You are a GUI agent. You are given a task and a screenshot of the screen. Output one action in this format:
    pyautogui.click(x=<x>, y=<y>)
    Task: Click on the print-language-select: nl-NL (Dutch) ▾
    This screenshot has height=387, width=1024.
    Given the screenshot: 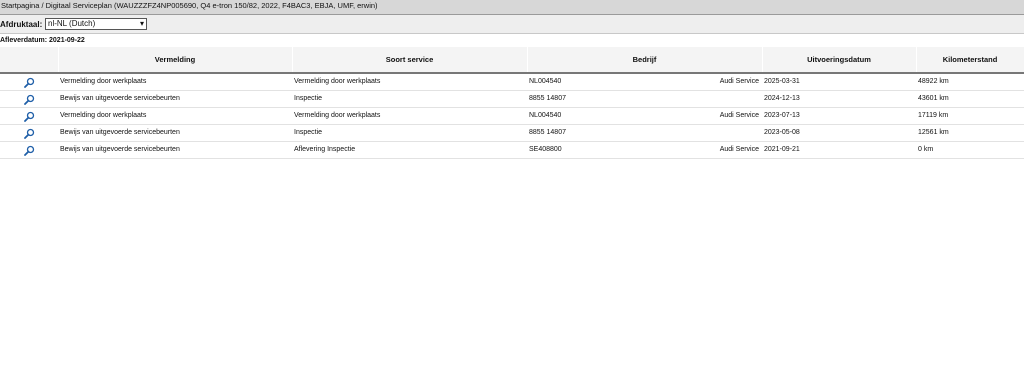 What is the action you would take?
    pyautogui.click(x=96, y=24)
    